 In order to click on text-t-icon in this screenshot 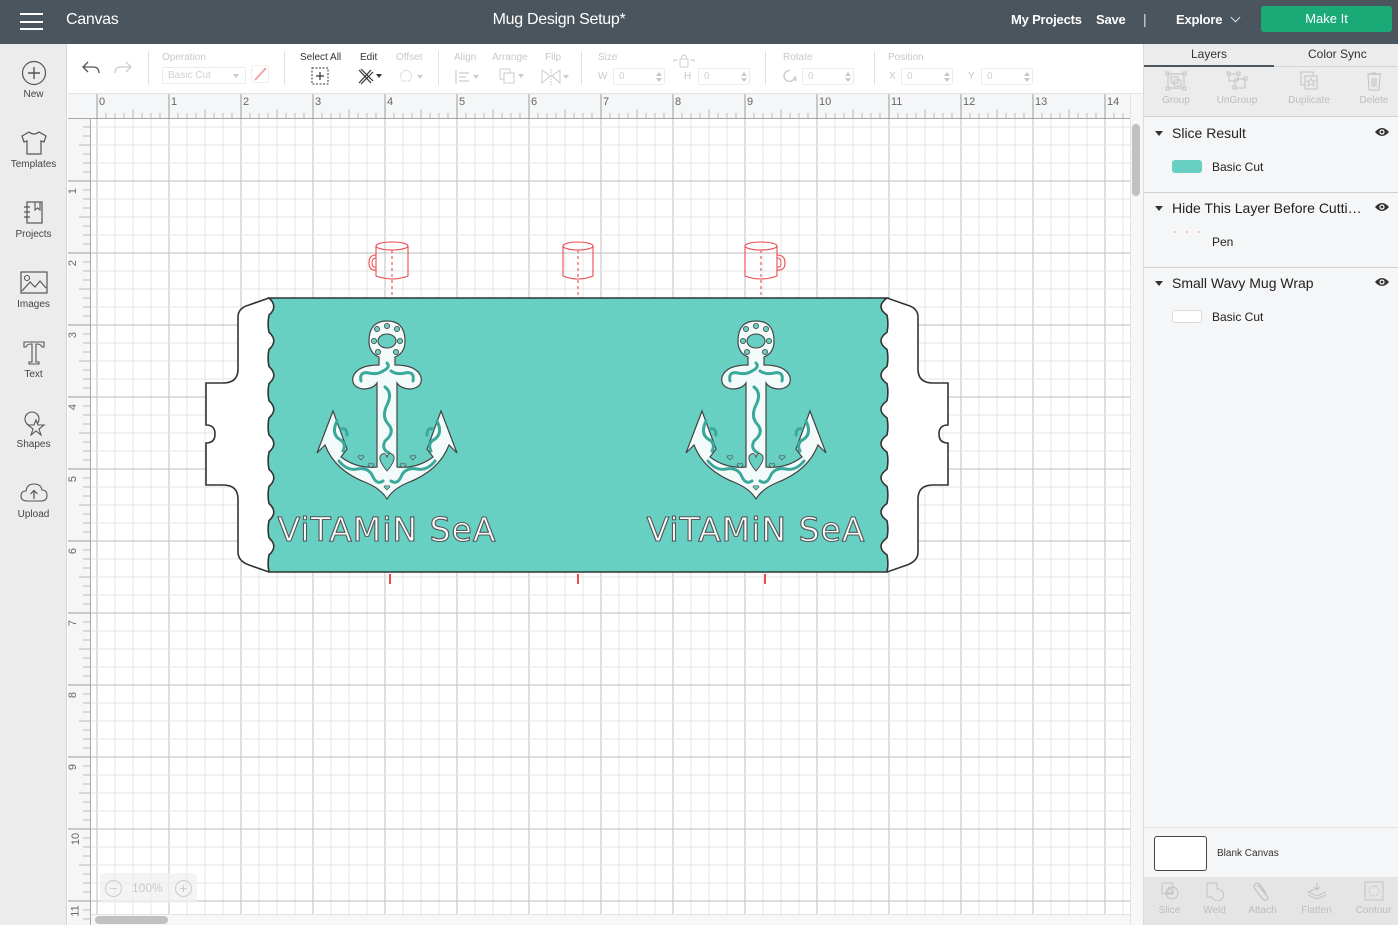, I will do `click(33, 353)`.